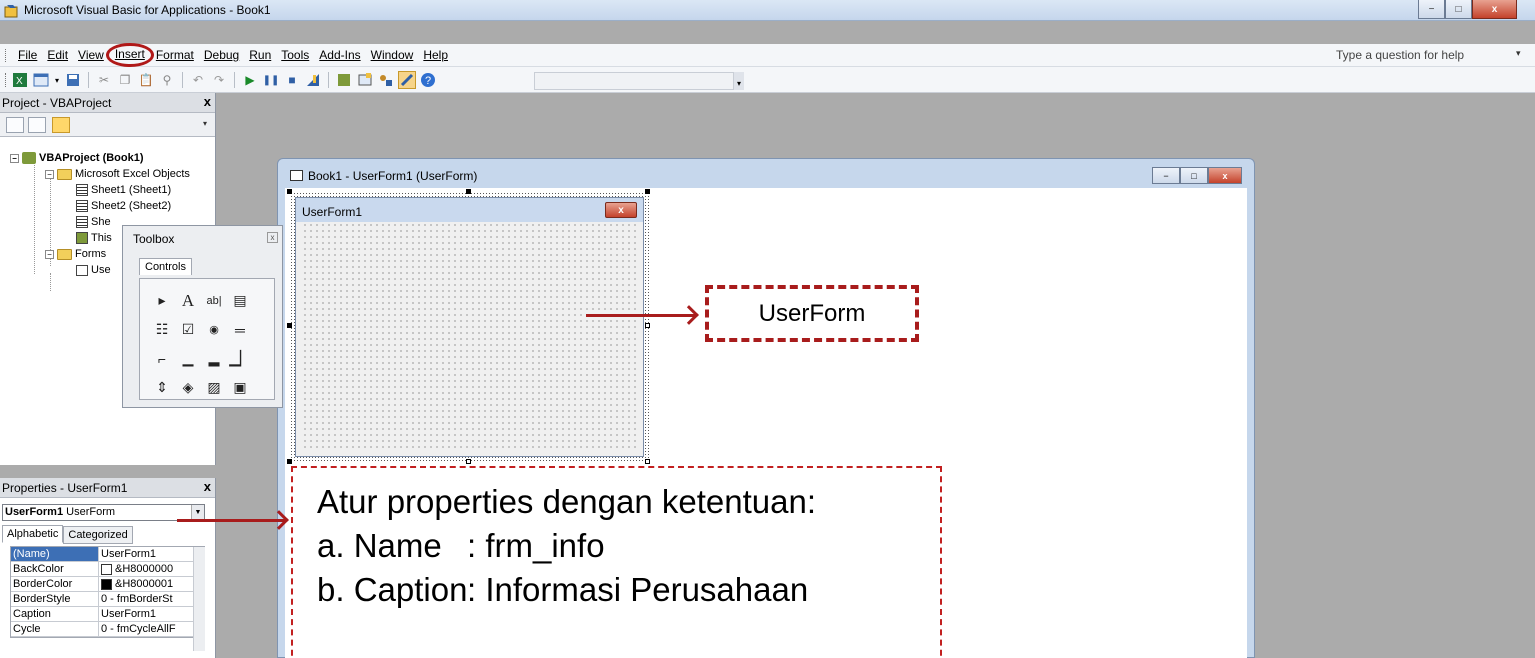  Describe the element at coordinates (146, 80) in the screenshot. I see `paste-icon: 📋` at that location.